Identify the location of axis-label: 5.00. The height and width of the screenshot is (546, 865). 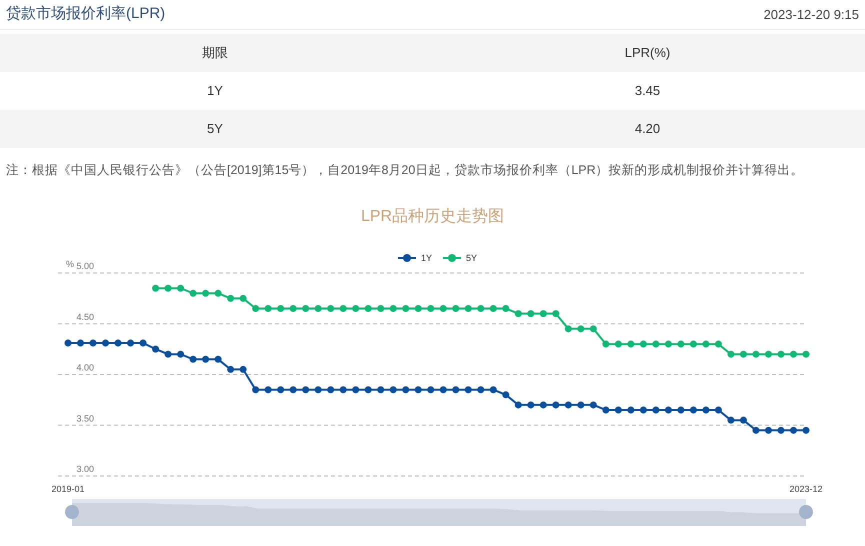
(85, 266).